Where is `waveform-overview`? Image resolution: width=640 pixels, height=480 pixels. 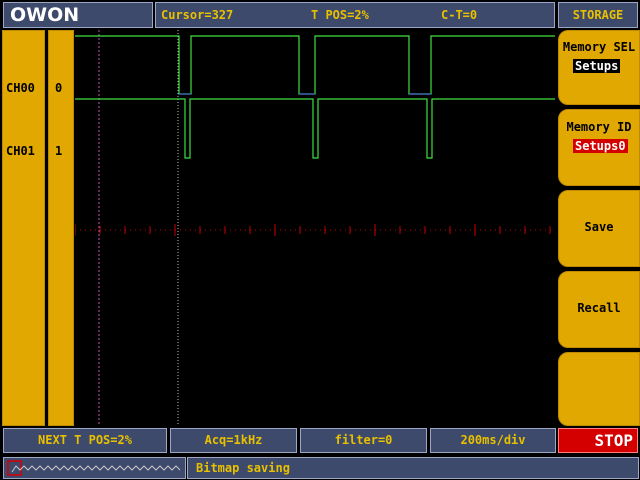 waveform-overview is located at coordinates (94, 468).